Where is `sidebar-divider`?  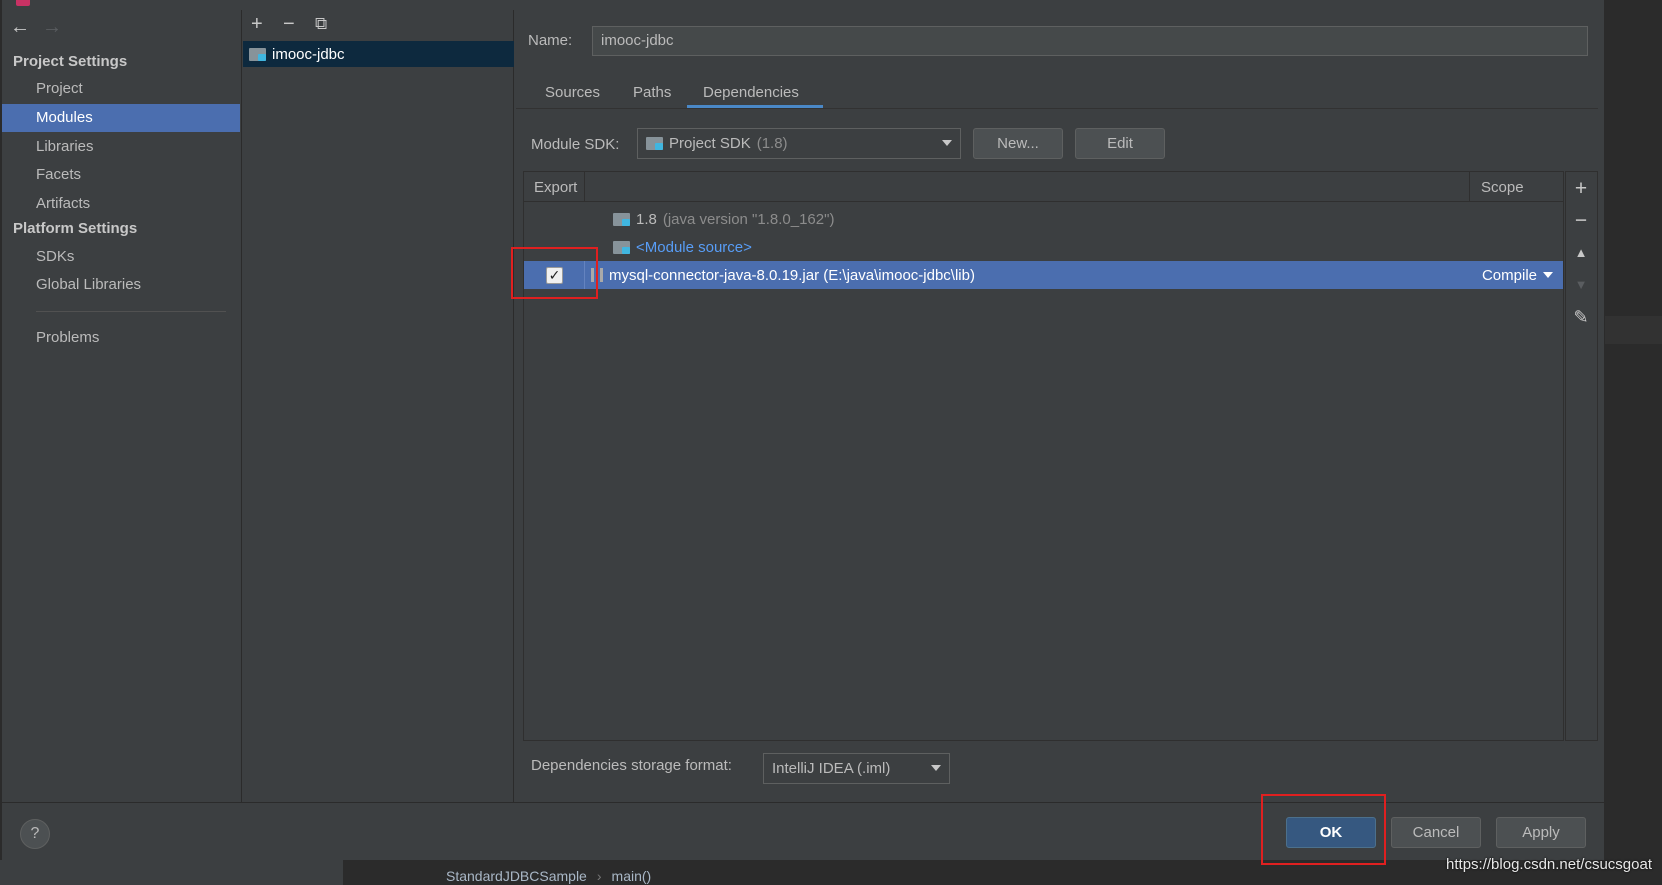 sidebar-divider is located at coordinates (131, 311).